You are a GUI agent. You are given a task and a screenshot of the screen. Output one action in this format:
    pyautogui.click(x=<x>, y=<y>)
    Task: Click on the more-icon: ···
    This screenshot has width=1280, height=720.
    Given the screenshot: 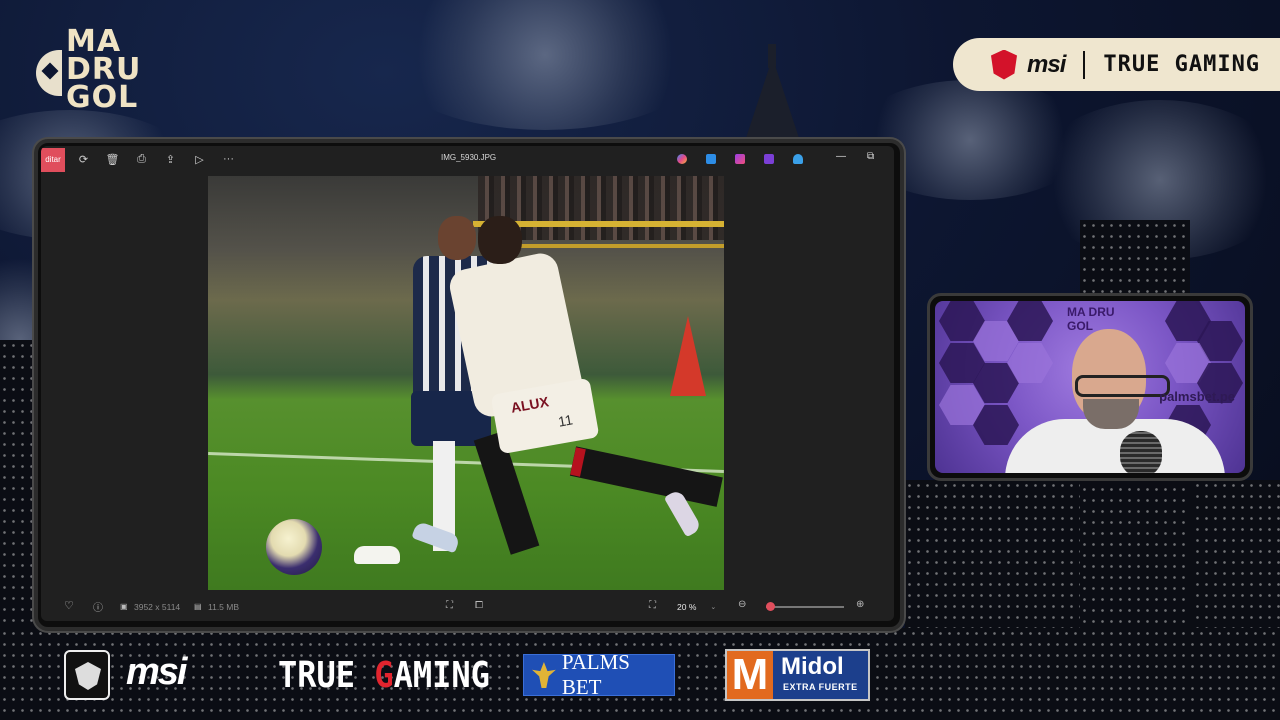 What is the action you would take?
    pyautogui.click(x=228, y=159)
    